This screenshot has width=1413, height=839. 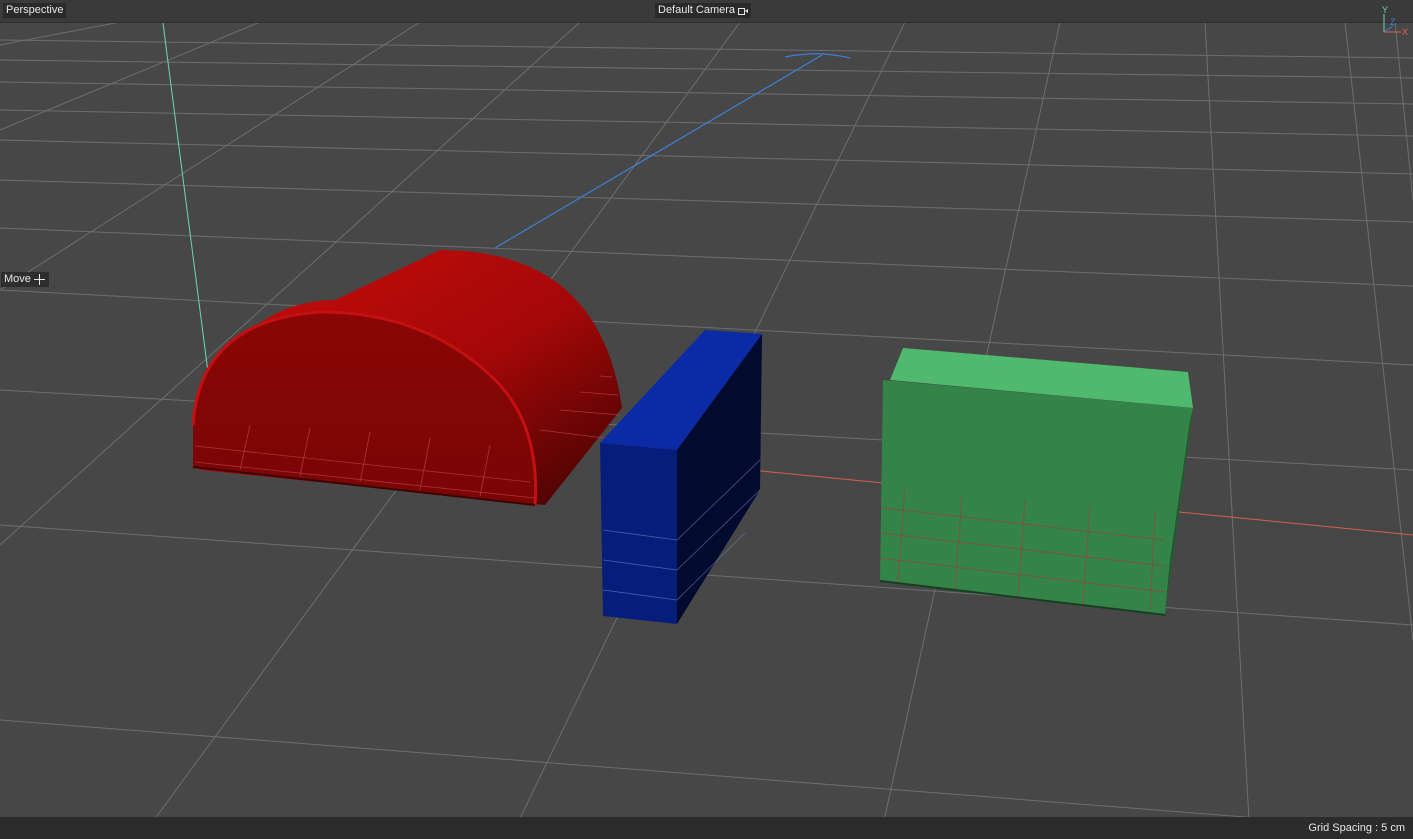 I want to click on camera-icon, so click(x=743, y=11).